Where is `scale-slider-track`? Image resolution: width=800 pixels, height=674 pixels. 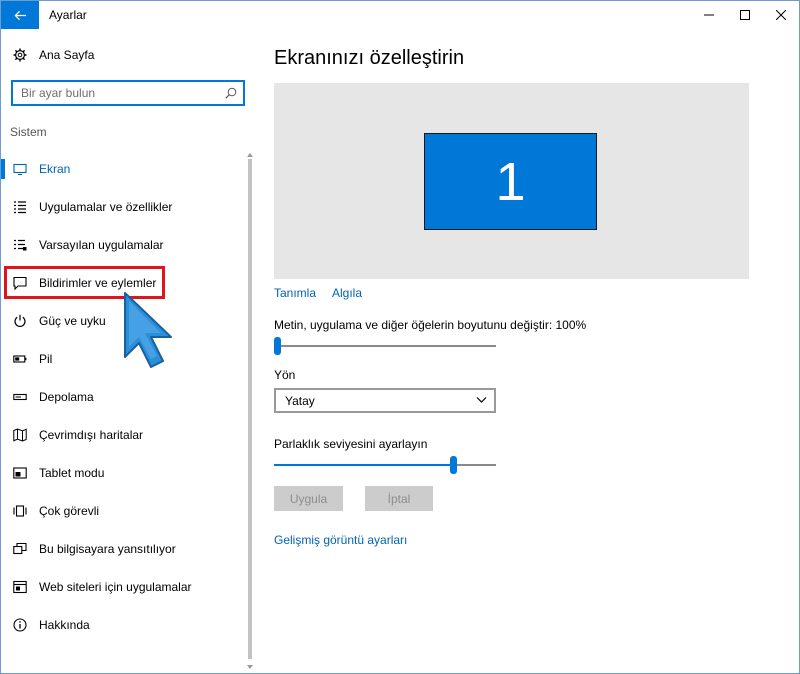 scale-slider-track is located at coordinates (385, 346).